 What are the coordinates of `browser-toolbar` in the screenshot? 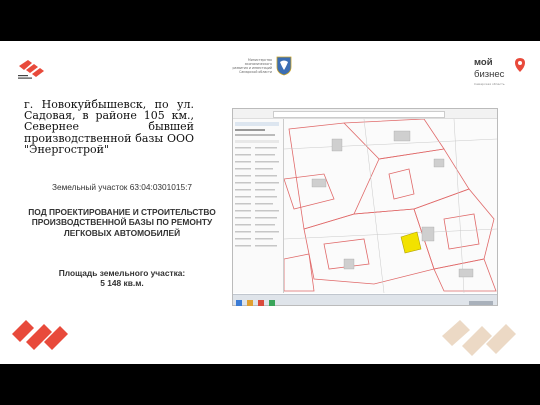 It's located at (365, 114).